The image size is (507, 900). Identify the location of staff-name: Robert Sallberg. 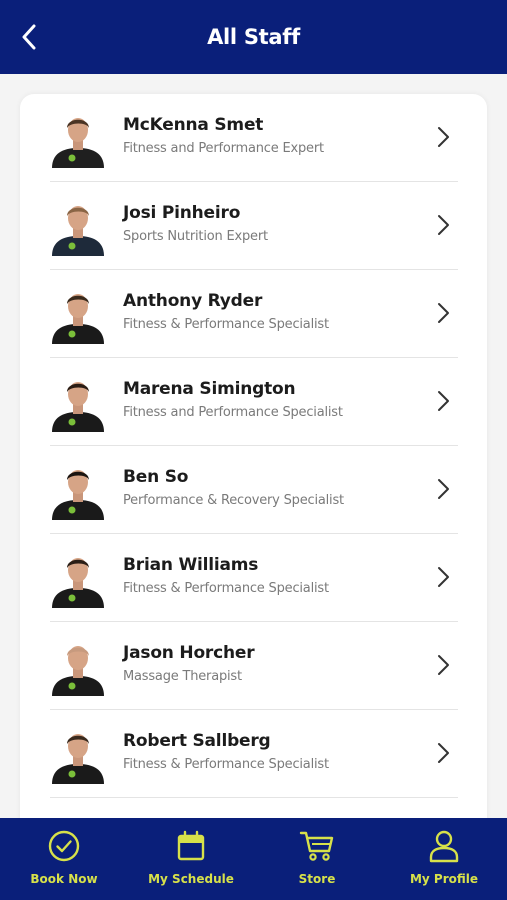
(197, 741).